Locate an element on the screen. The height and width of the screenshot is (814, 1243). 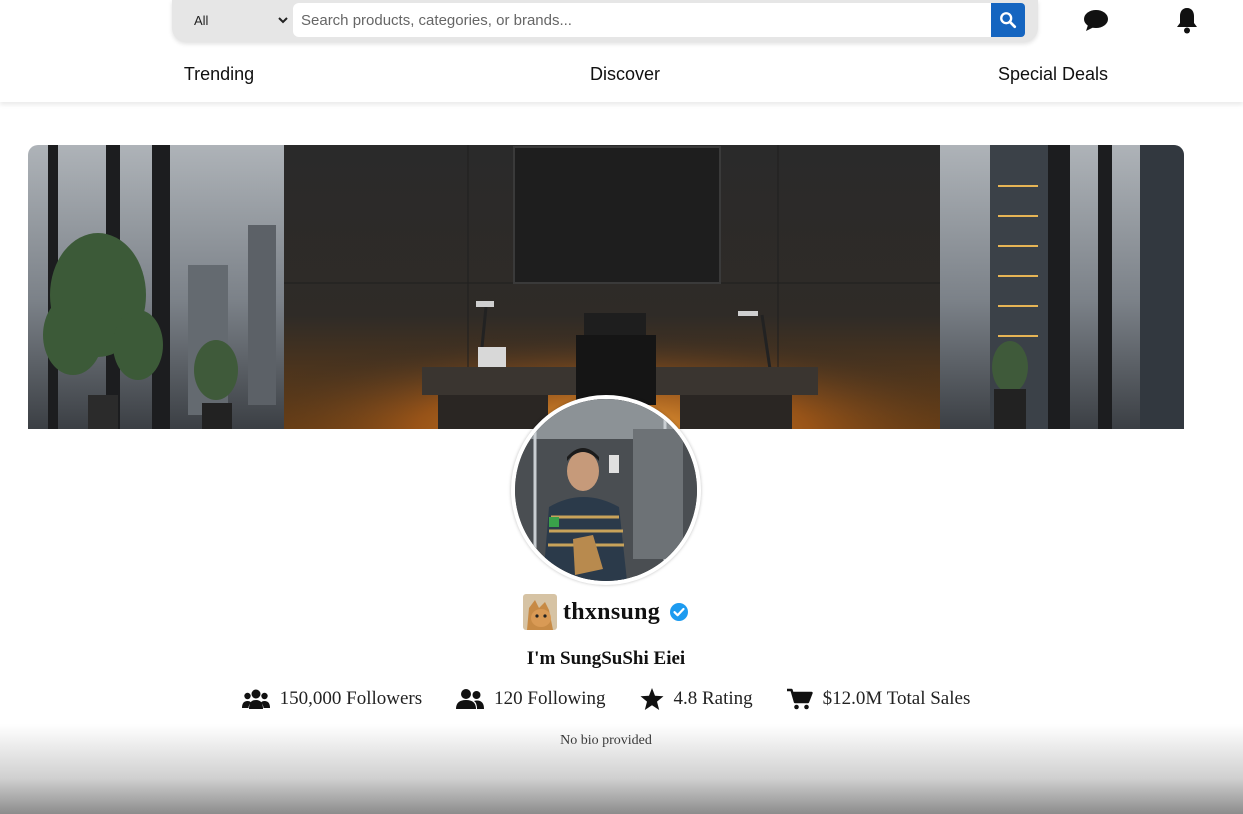
category-select-value: All is located at coordinates (201, 20).